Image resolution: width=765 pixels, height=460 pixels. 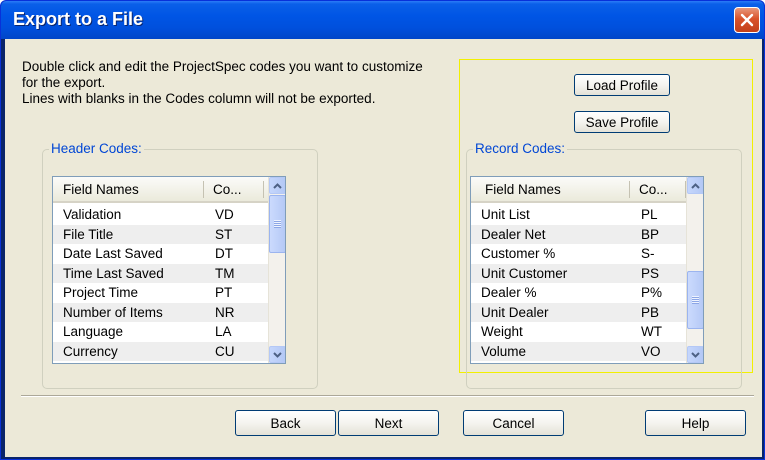 What do you see at coordinates (513, 423) in the screenshot?
I see `cancel-button: Cancel` at bounding box center [513, 423].